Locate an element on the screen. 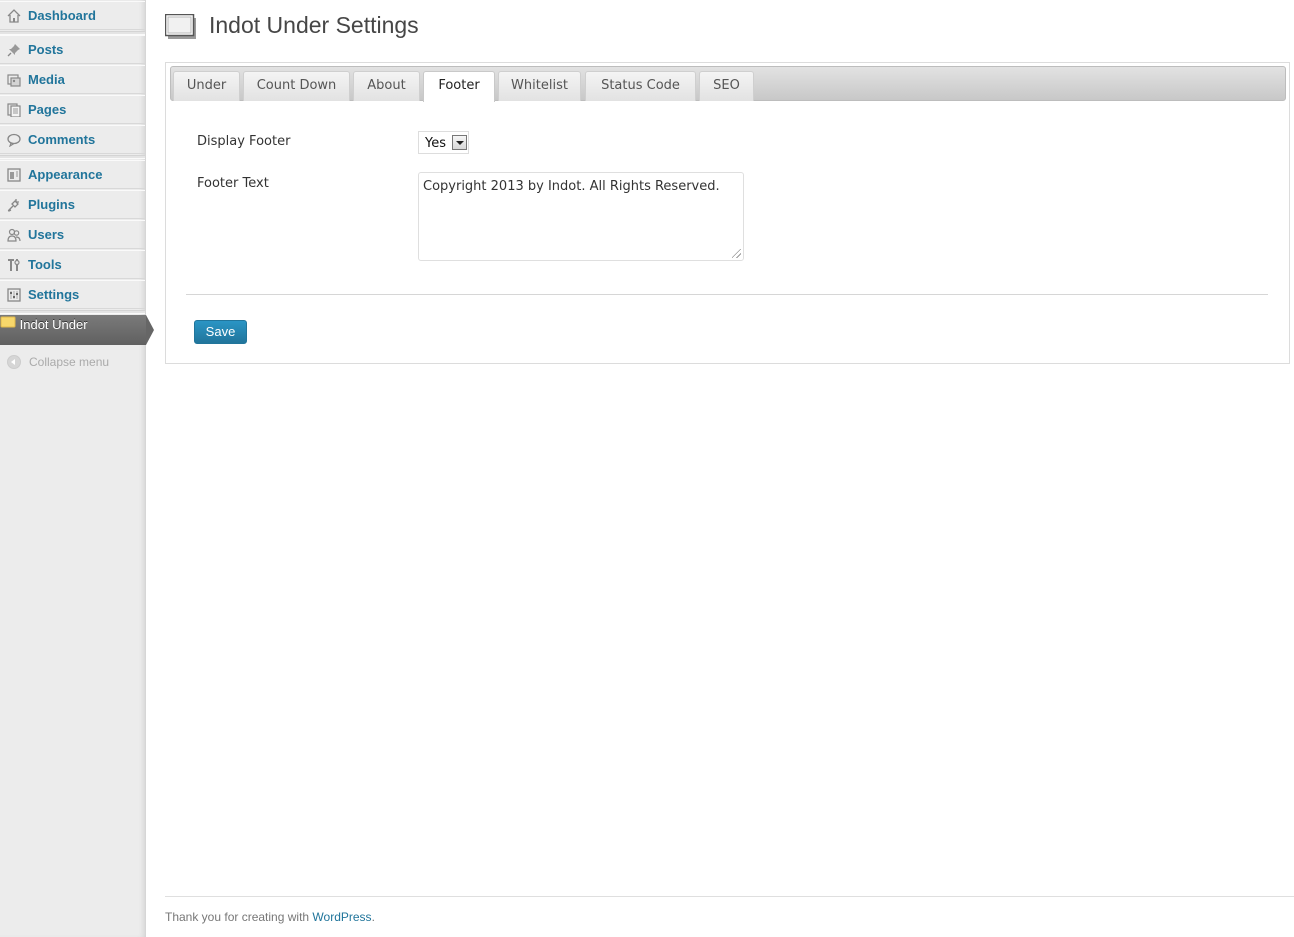  tab-status-code: Status Code is located at coordinates (640, 86).